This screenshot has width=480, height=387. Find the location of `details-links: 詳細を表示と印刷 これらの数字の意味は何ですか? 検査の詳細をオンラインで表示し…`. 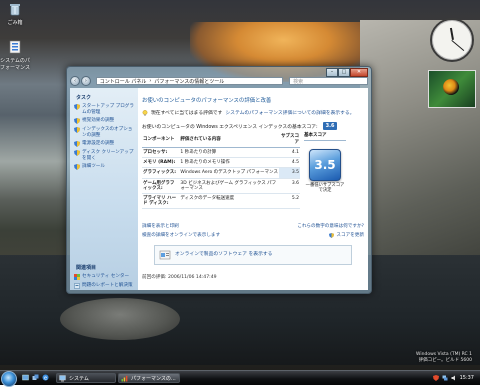

details-links: 詳細を表示と印刷 これらの数字の意味は何ですか? 検査の詳細をオンラインで表示し… is located at coordinates (253, 229).